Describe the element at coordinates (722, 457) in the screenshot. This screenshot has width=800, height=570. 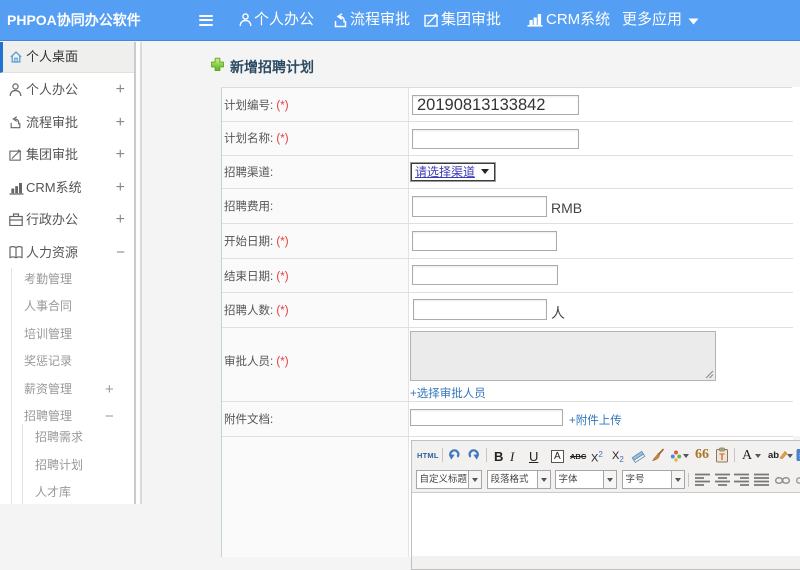
I see `svg-text: T` at that location.